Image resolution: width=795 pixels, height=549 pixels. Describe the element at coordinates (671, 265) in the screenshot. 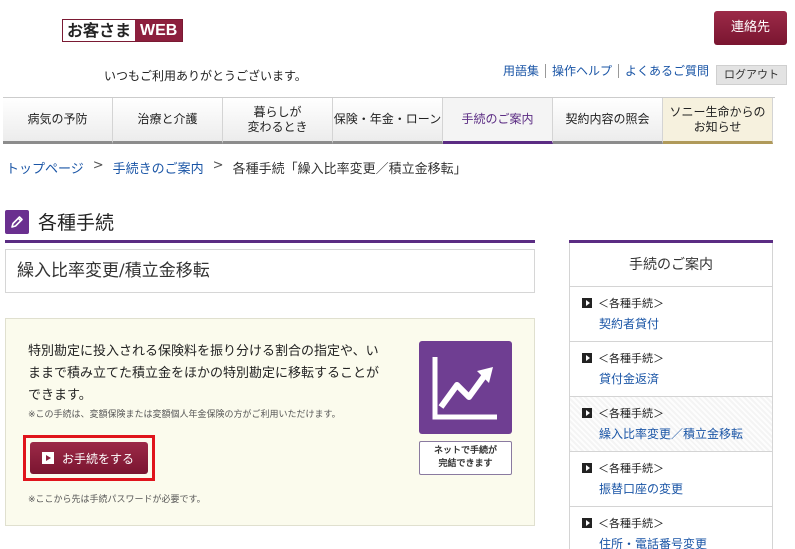

I see `sidebar-heading: 手続のご案内` at that location.